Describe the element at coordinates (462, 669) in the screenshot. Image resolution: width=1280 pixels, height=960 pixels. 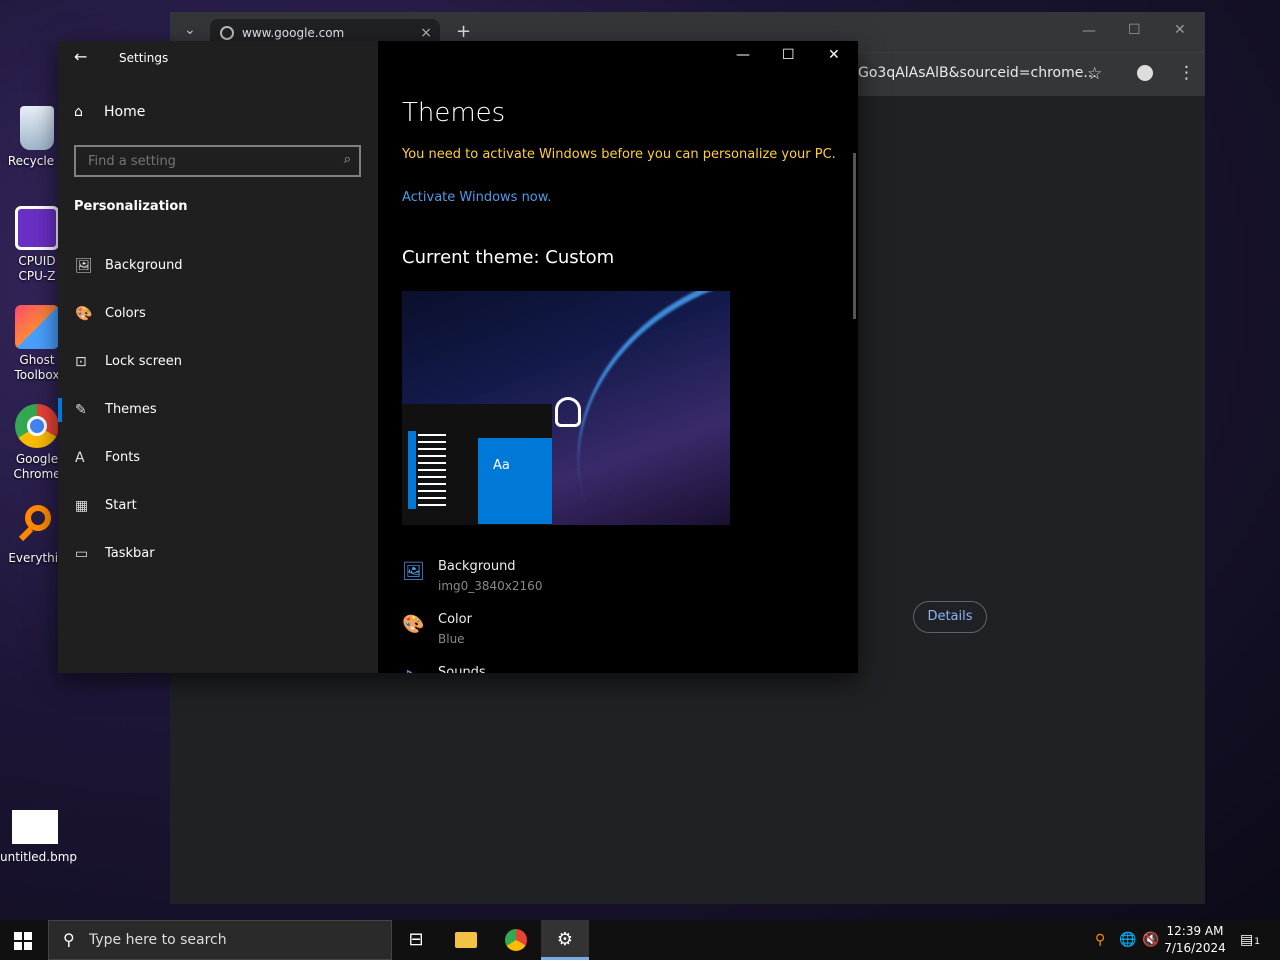
I see `setting-name: Sounds` at that location.